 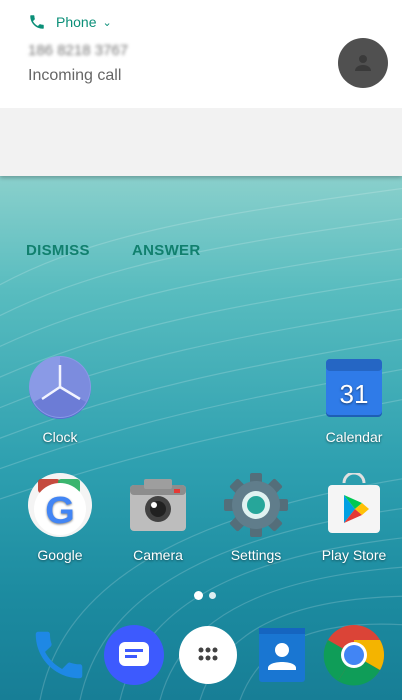 I want to click on google-icon: G, so click(x=60, y=505).